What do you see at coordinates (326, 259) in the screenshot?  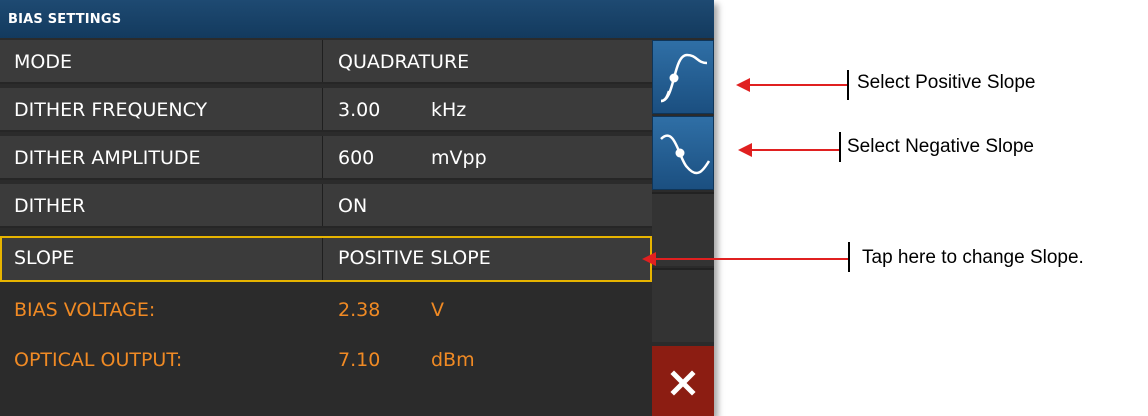 I see `setting-row-slope: SLOPE POSITIVE SLOPE` at bounding box center [326, 259].